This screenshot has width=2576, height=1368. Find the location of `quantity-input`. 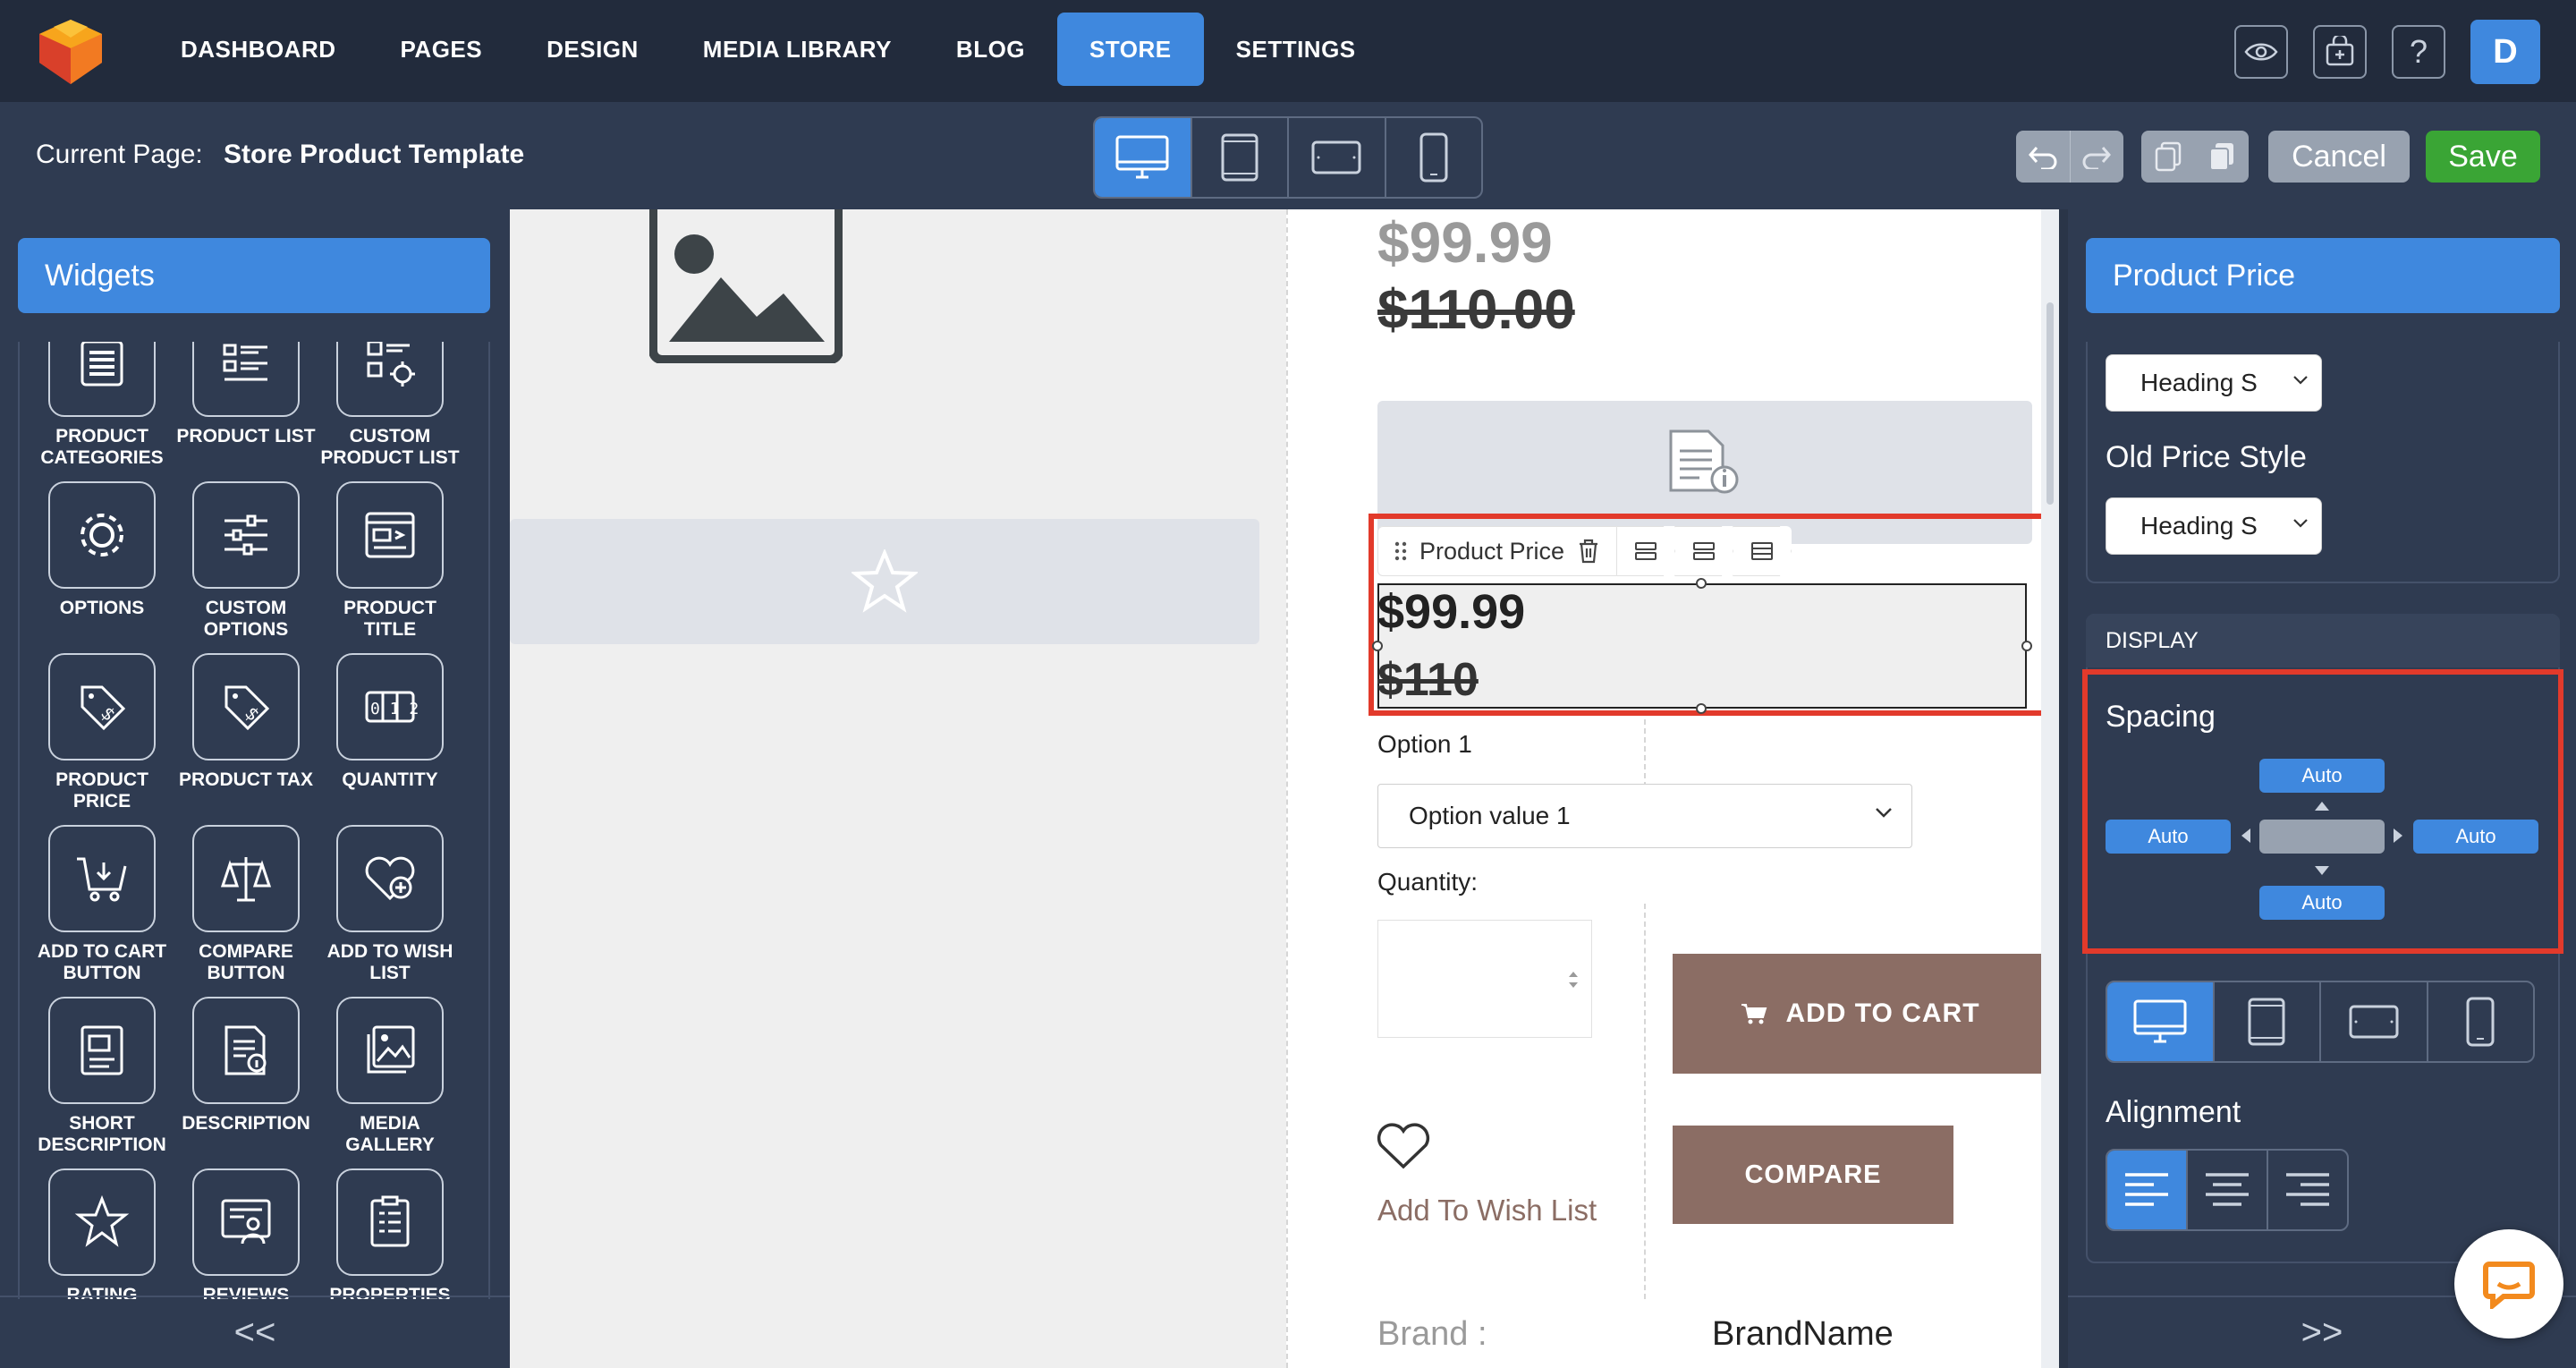

quantity-input is located at coordinates (1484, 979).